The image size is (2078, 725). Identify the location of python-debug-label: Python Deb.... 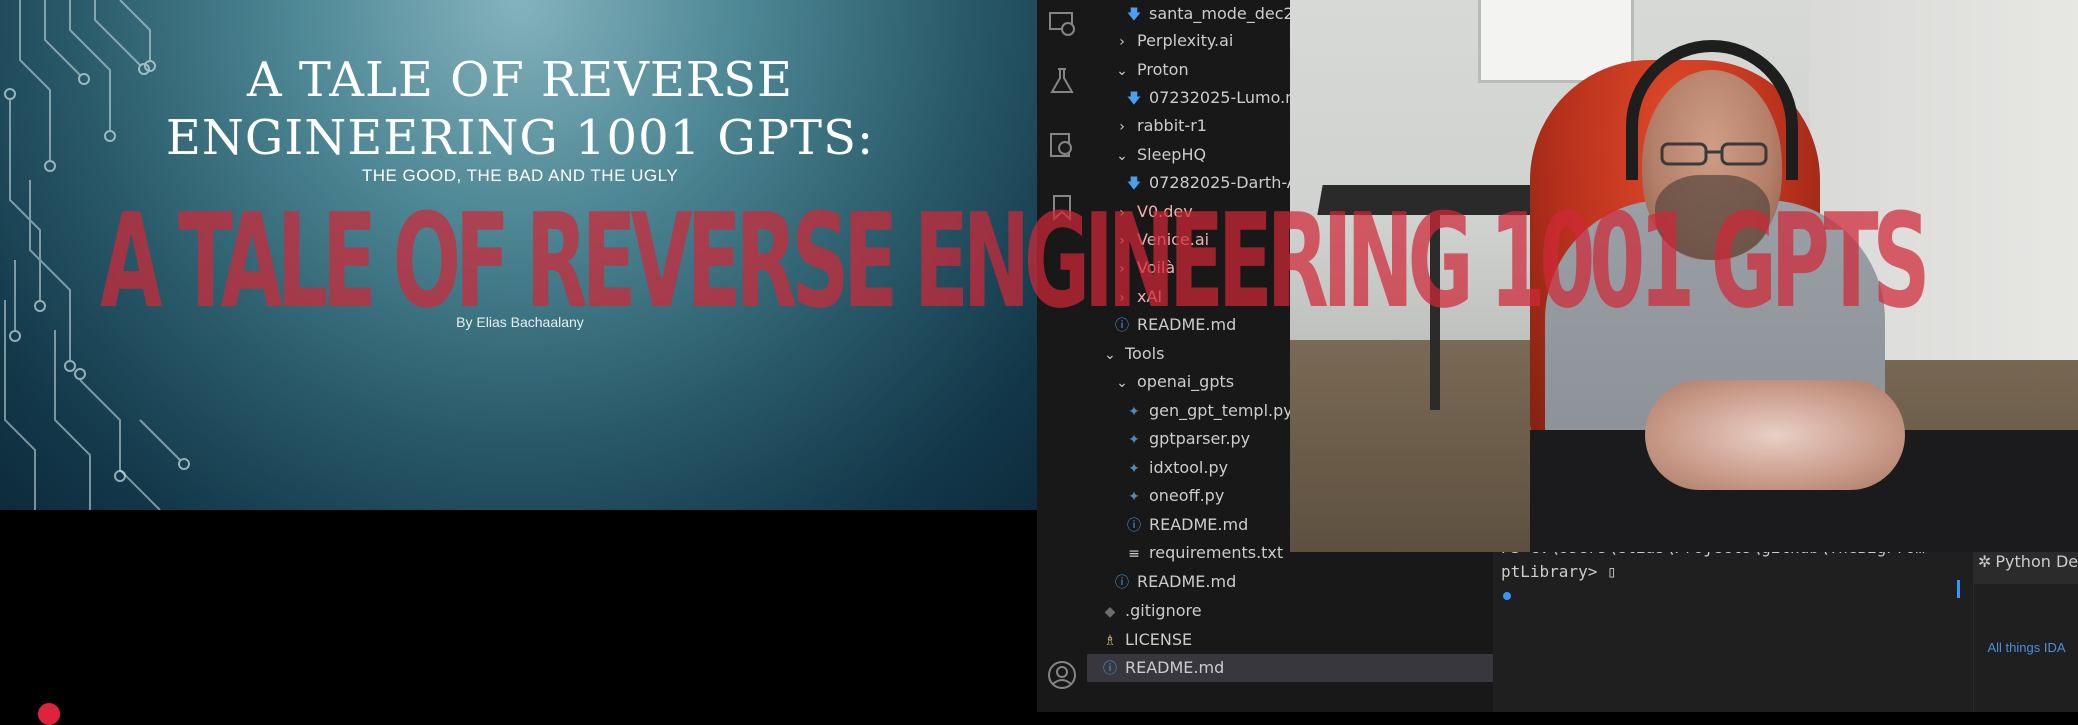
(2036, 561).